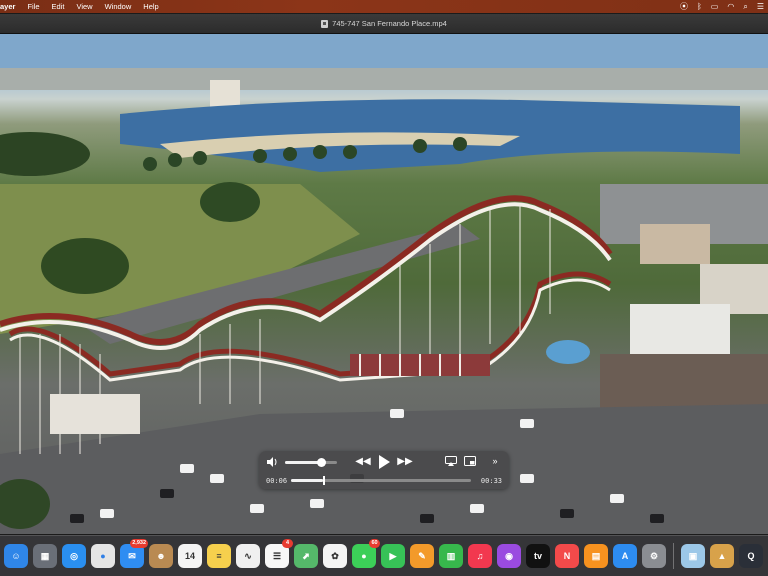 This screenshot has height=576, width=768. I want to click on notification-badge: 4, so click(287, 543).